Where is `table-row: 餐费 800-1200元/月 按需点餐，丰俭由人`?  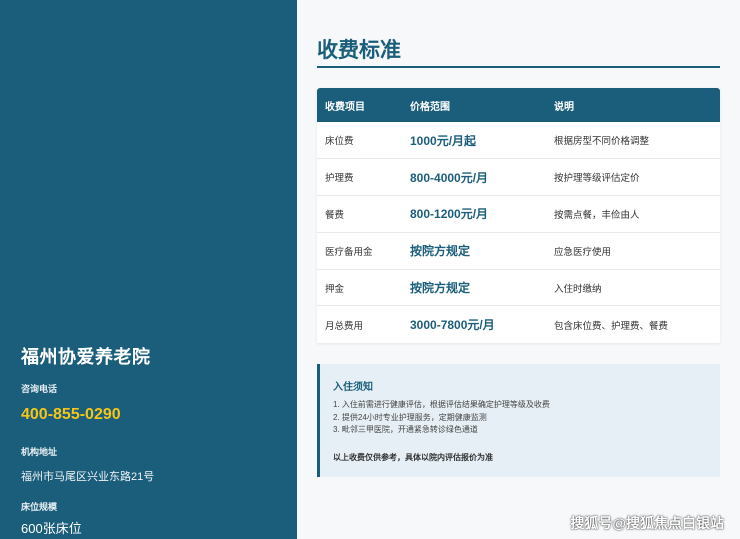 table-row: 餐费 800-1200元/月 按需点餐，丰俭由人 is located at coordinates (518, 214).